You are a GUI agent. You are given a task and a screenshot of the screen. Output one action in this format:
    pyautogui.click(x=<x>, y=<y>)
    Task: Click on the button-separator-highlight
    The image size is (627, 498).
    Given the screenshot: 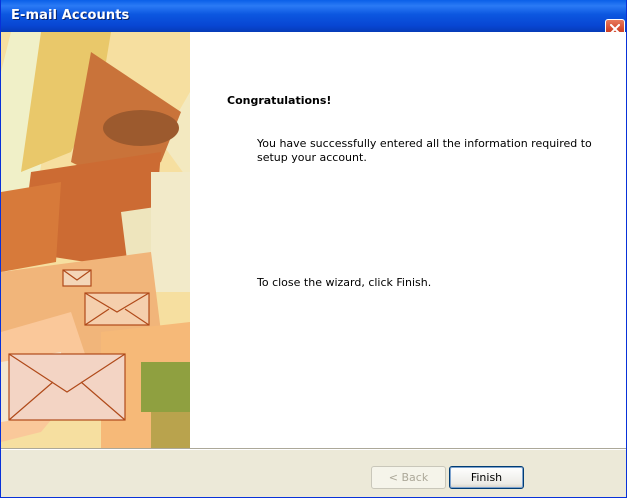 What is the action you would take?
    pyautogui.click(x=313, y=449)
    